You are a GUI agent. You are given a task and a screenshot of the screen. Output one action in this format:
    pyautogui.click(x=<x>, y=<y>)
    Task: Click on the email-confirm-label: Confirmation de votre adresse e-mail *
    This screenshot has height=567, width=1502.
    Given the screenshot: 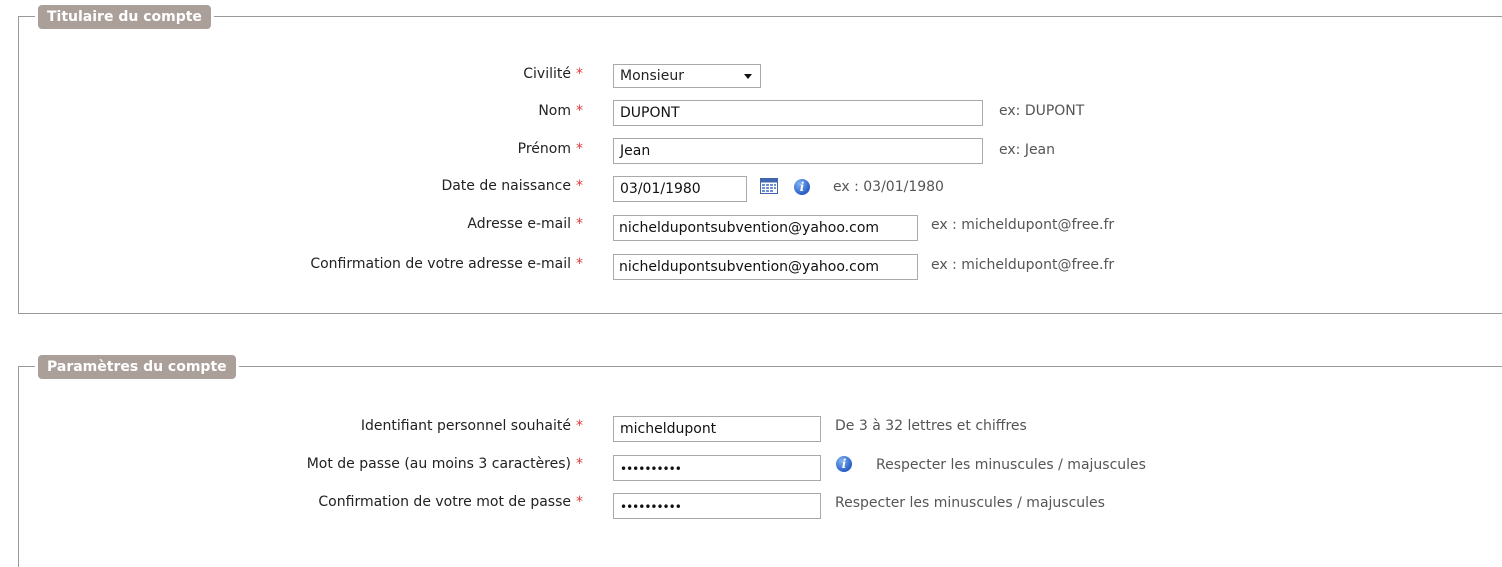 What is the action you would take?
    pyautogui.click(x=446, y=264)
    